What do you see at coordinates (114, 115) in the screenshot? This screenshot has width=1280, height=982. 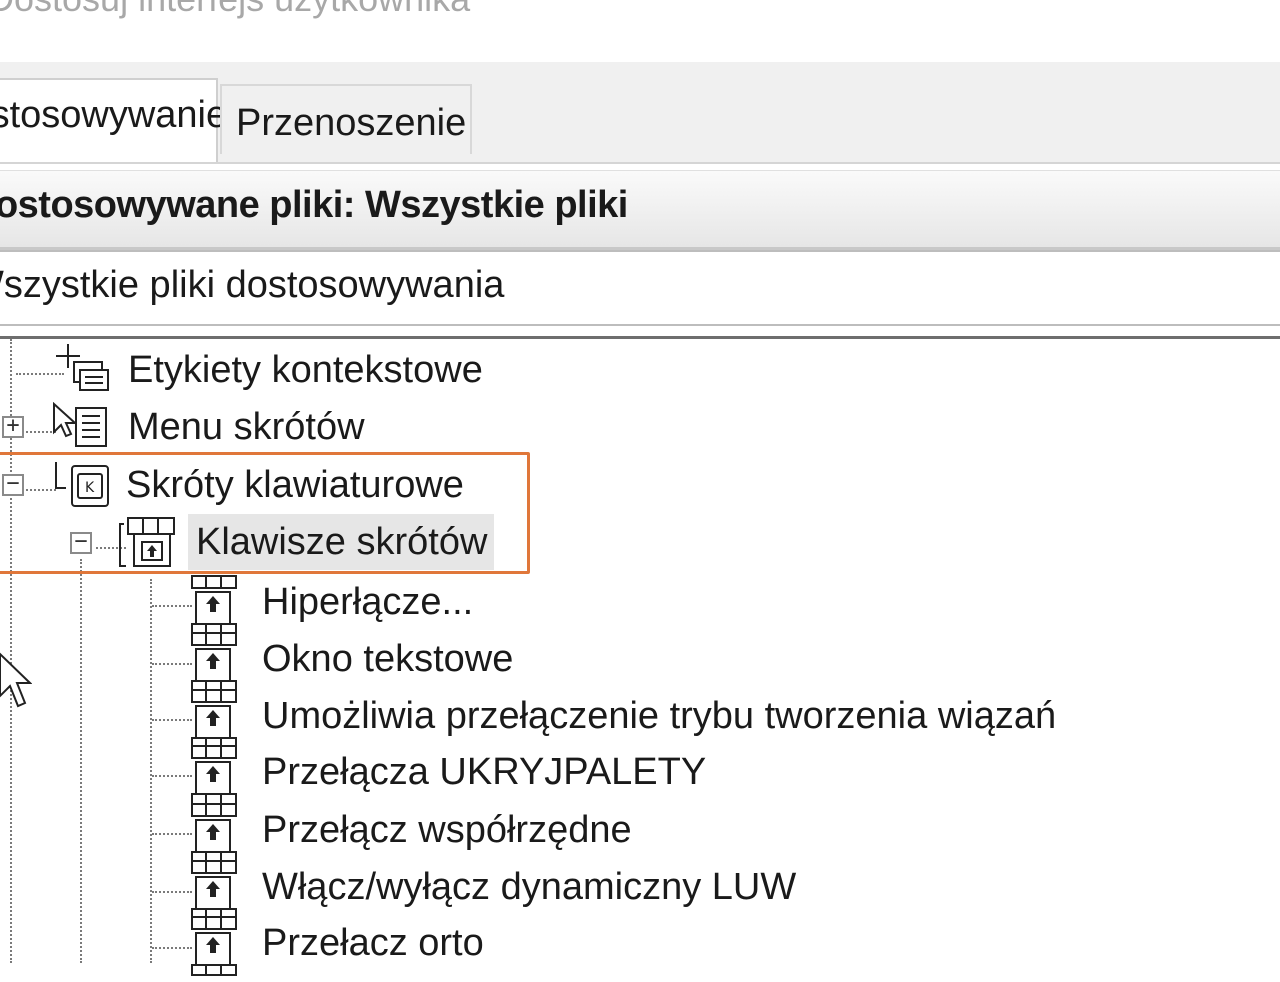 I see `tab-customize-label: Dostosowywanie` at bounding box center [114, 115].